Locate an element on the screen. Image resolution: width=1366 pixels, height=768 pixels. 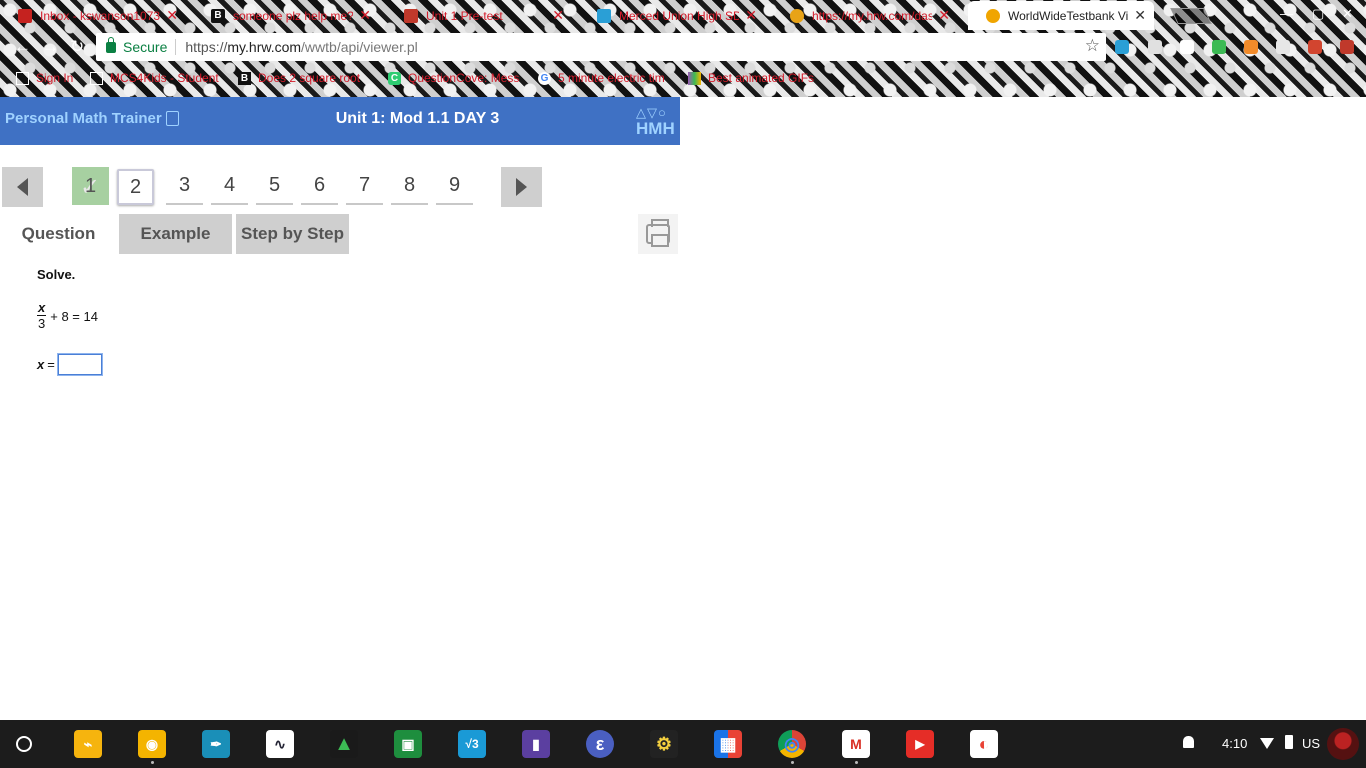
browser-tab-5-active: WorldWideTestbank View ✕ is located at coordinates (1061, 15).